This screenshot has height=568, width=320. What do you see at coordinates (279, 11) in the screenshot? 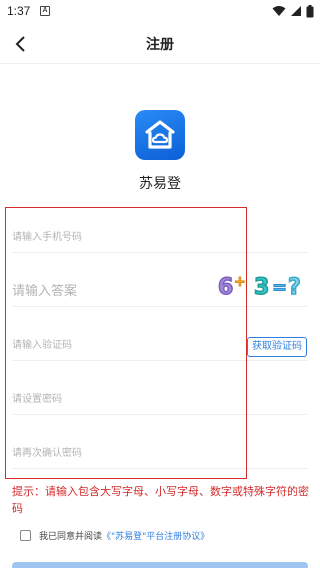
I see `wifi-icon` at bounding box center [279, 11].